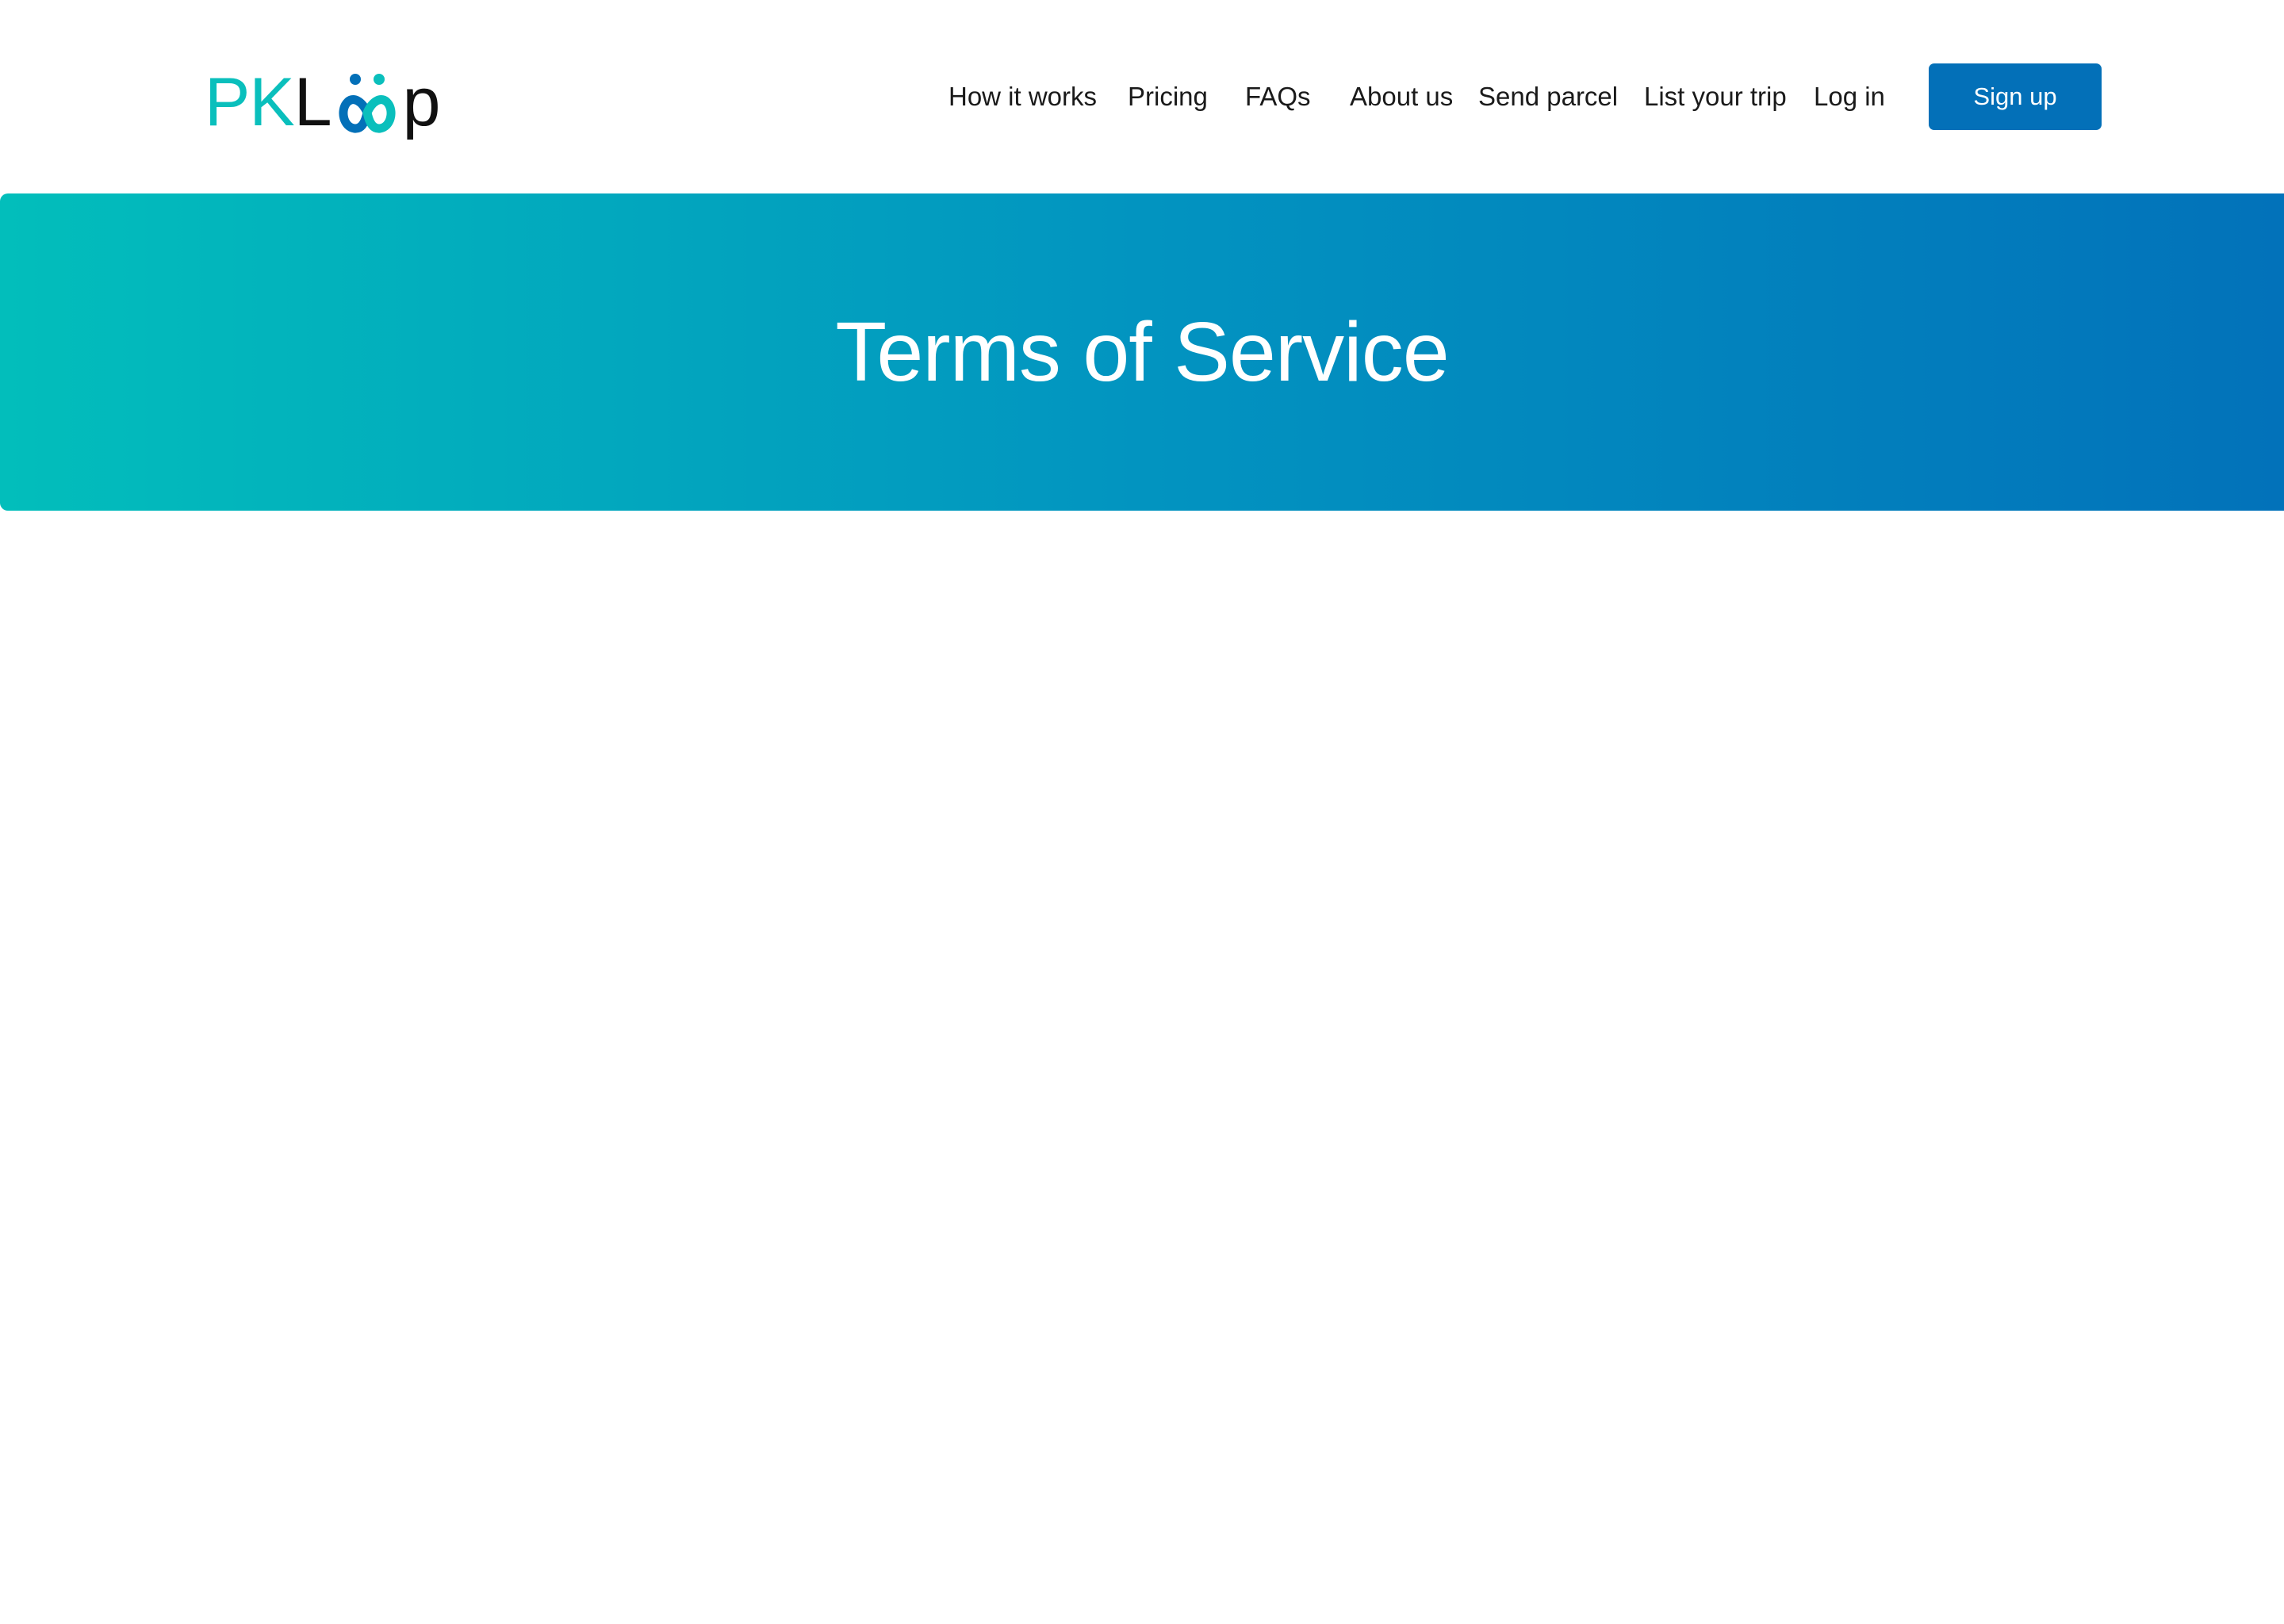 Image resolution: width=2284 pixels, height=1624 pixels. Describe the element at coordinates (1548, 96) in the screenshot. I see `nav-send-parcel: Send parcel` at that location.